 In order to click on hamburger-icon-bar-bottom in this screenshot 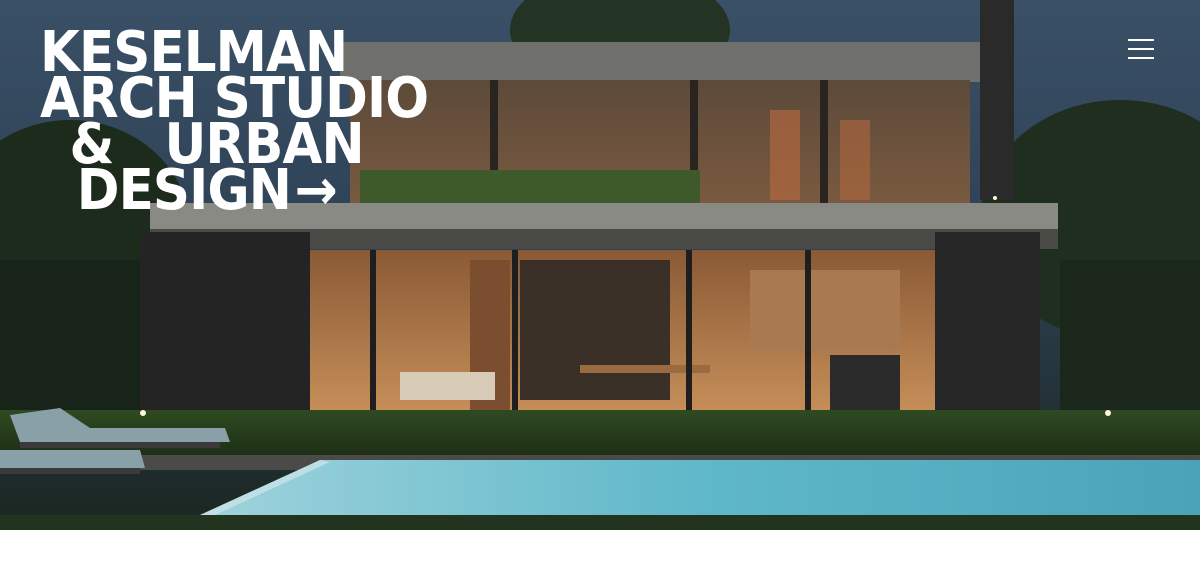, I will do `click(1141, 58)`.